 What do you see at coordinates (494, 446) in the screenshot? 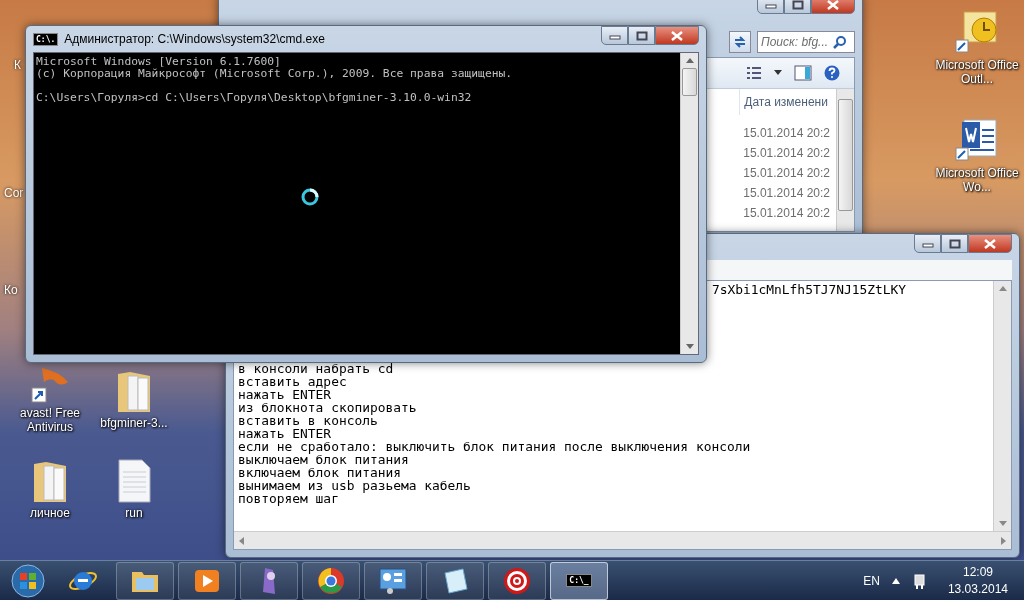
I see `text-line: если не сработало: выключить блок питания после выключения консоли` at bounding box center [494, 446].